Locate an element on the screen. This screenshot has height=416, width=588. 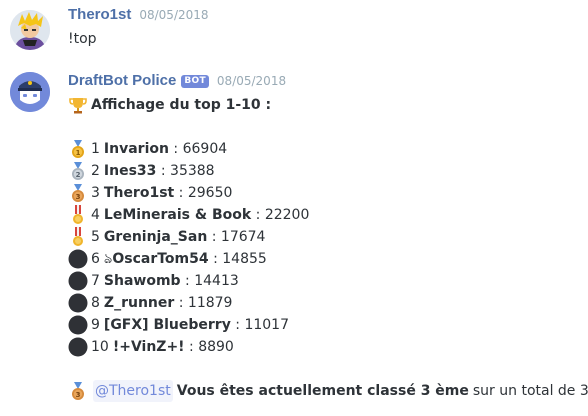
player-name: !+VinZ+! is located at coordinates (148, 347).